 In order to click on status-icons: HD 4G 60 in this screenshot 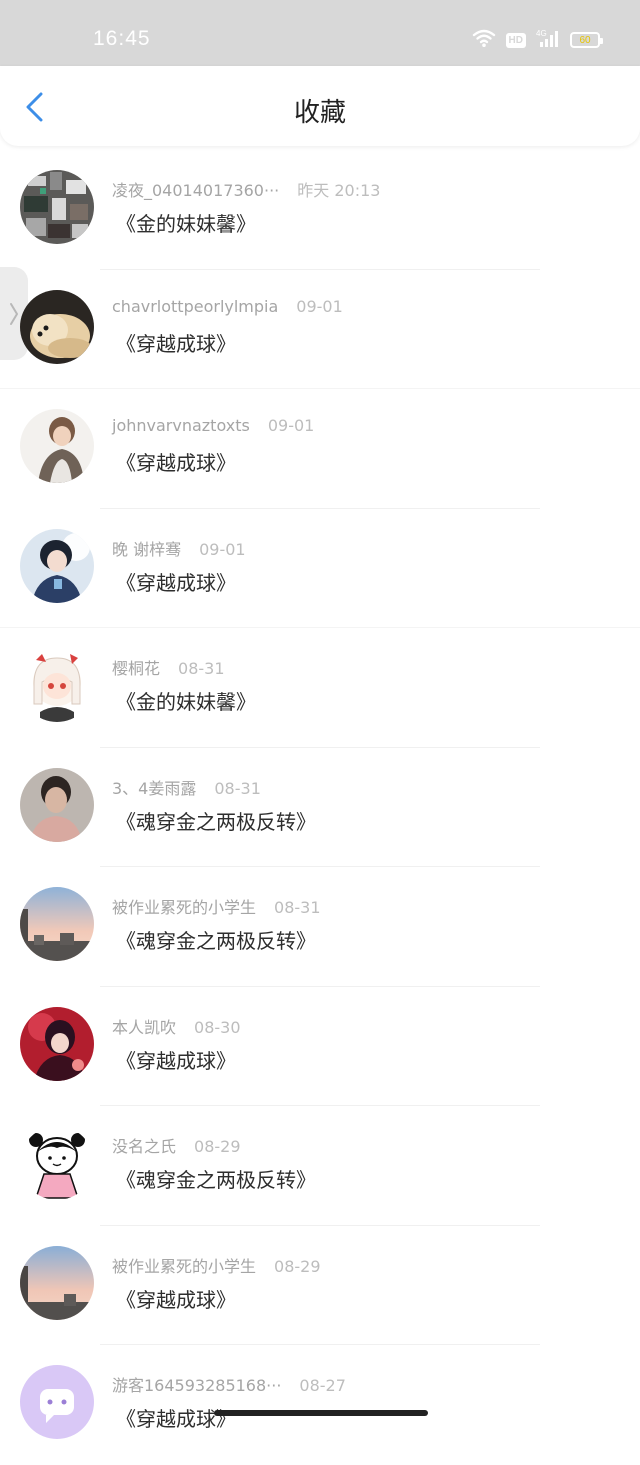, I will do `click(537, 40)`.